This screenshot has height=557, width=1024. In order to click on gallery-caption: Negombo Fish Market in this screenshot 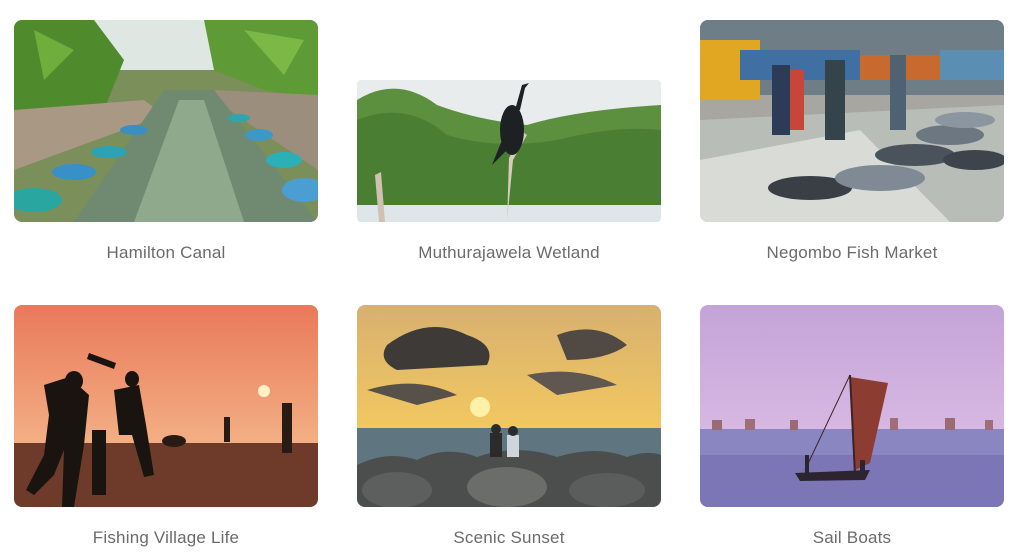, I will do `click(852, 252)`.